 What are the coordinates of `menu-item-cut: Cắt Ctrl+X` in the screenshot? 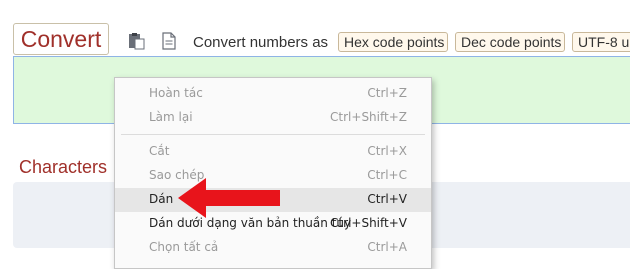 It's located at (273, 152).